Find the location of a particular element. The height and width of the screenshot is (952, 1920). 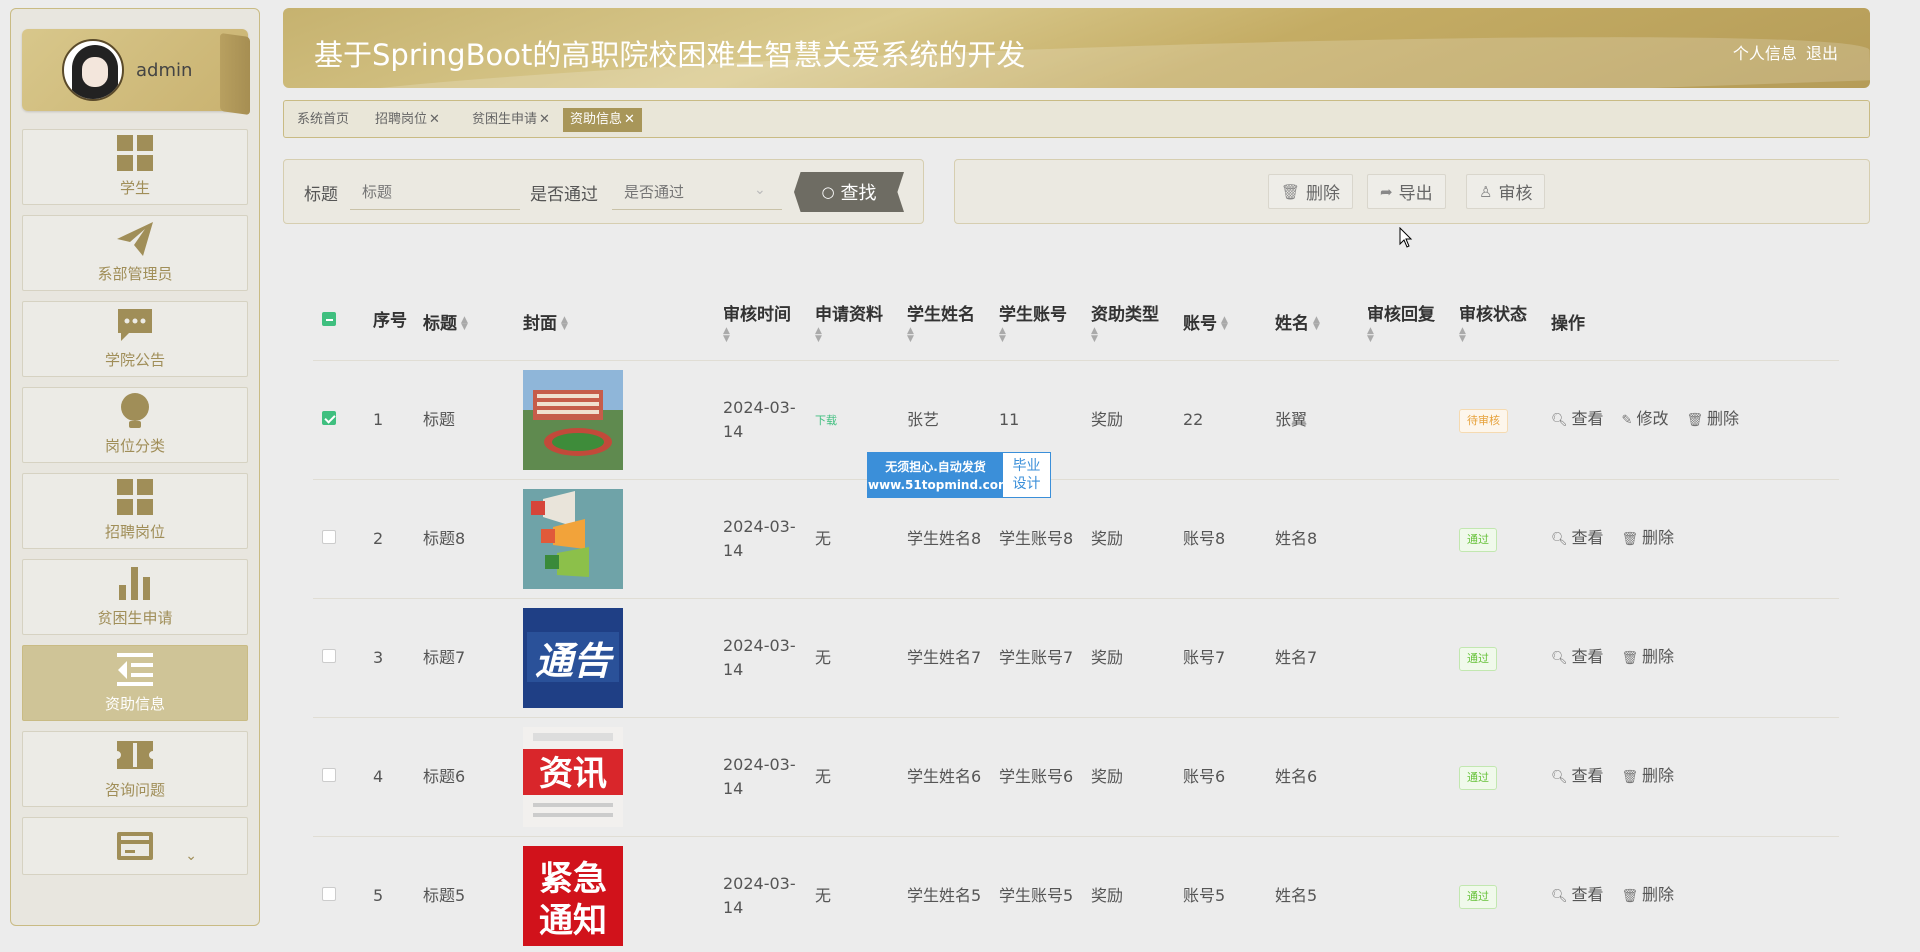

cover-text: 资讯 is located at coordinates (573, 774).